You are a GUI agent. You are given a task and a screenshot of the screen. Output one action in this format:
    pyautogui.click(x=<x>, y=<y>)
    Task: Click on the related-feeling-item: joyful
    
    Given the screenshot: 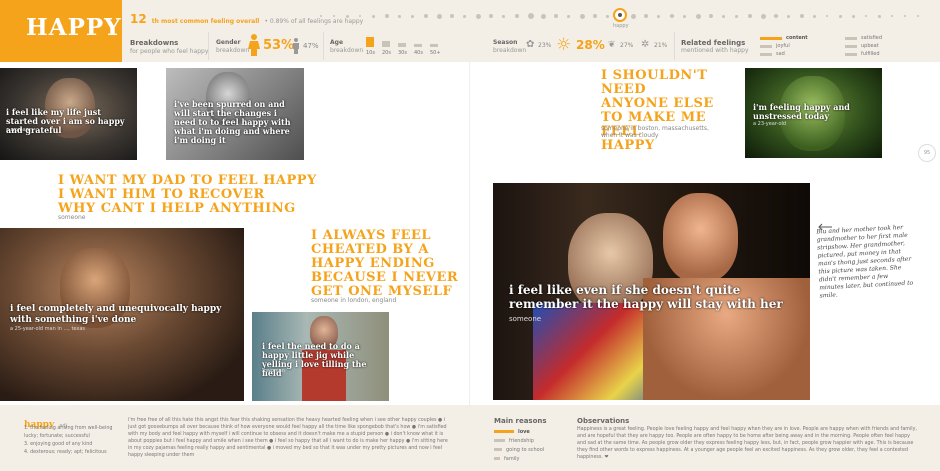 What is the action you would take?
    pyautogui.click(x=795, y=46)
    